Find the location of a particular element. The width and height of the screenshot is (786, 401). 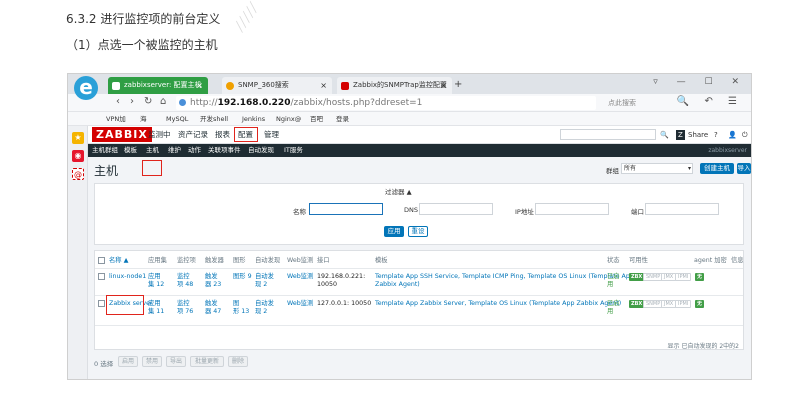

row-divider is located at coordinates (419, 268).